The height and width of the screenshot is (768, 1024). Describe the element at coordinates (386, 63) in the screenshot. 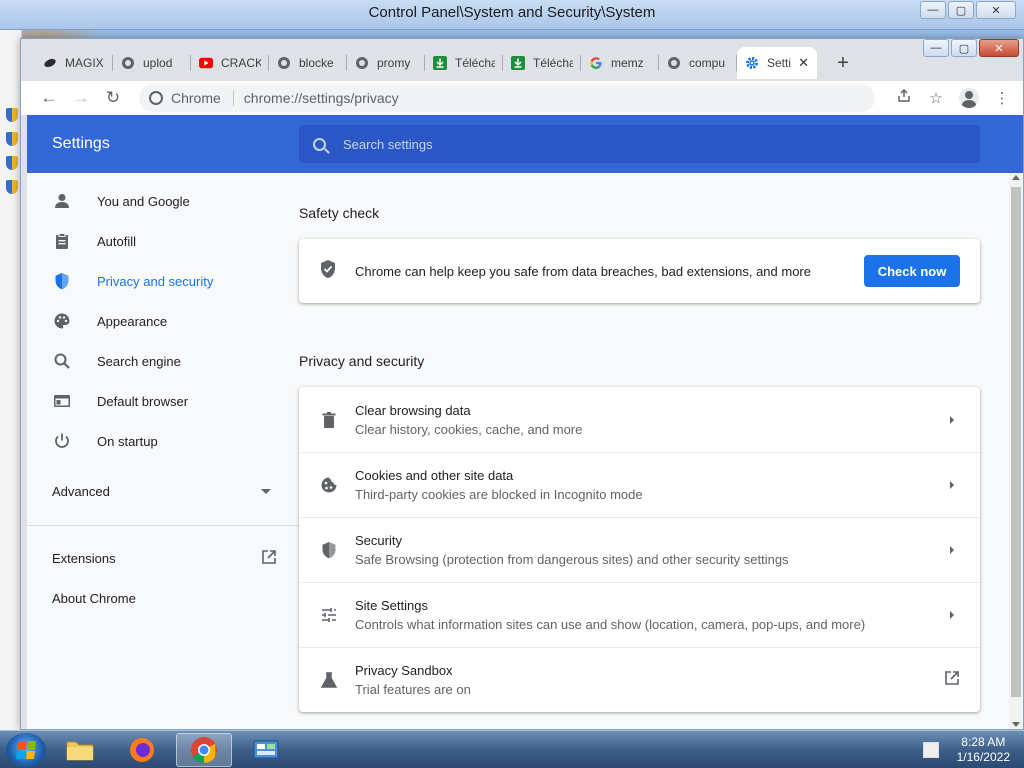

I see `browser-tab: promy` at that location.